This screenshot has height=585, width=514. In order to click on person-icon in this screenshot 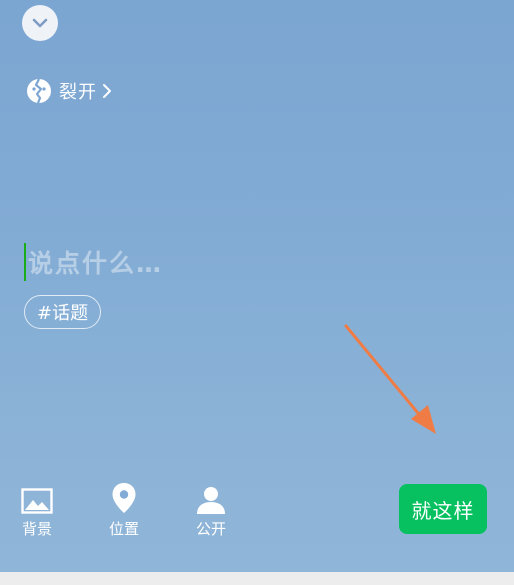, I will do `click(211, 499)`.